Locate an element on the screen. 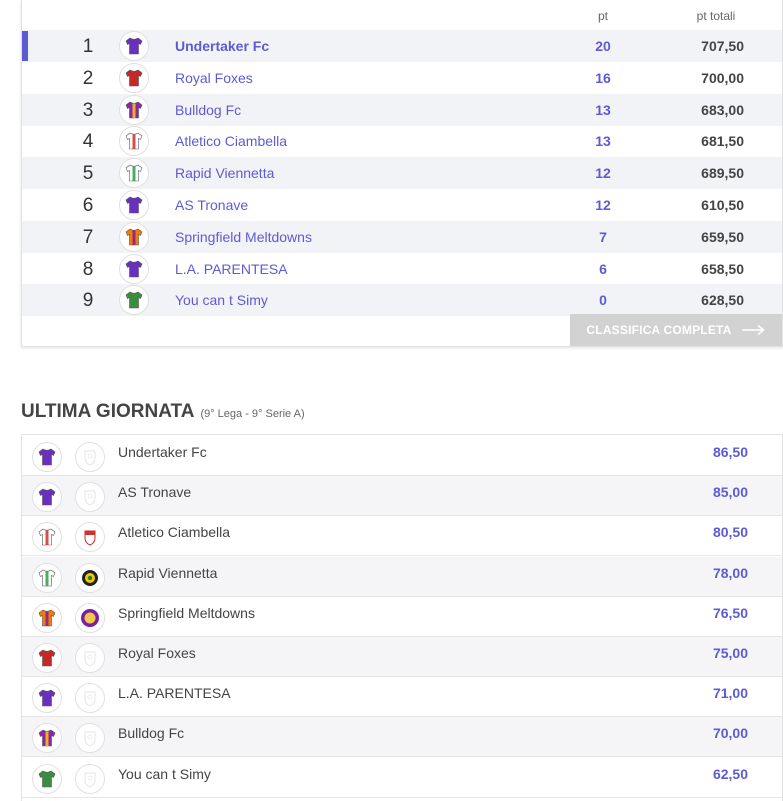 Image resolution: width=783 pixels, height=801 pixels. team-name-link: Rapid Viennetta is located at coordinates (224, 173).